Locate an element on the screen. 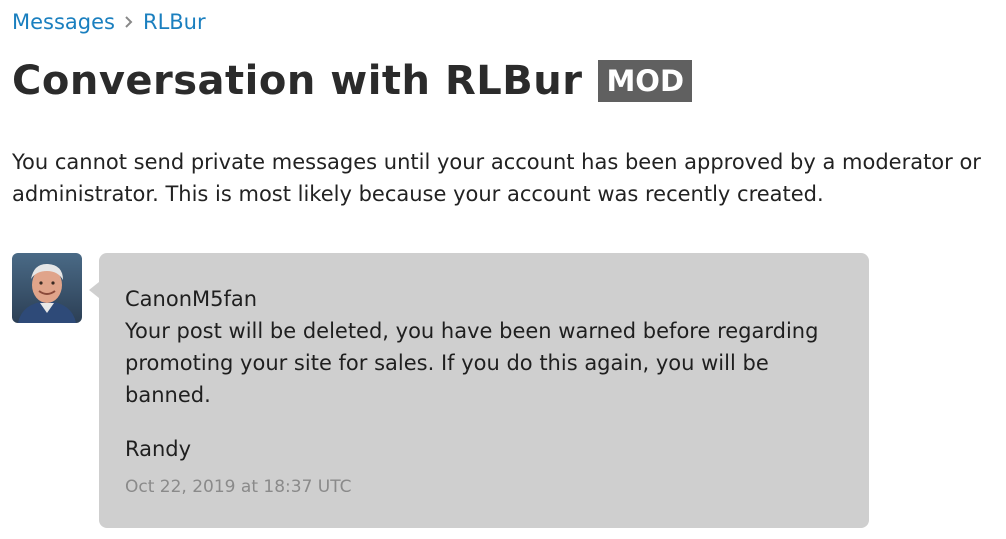  message-greeting: CanonM5fan is located at coordinates (191, 299).